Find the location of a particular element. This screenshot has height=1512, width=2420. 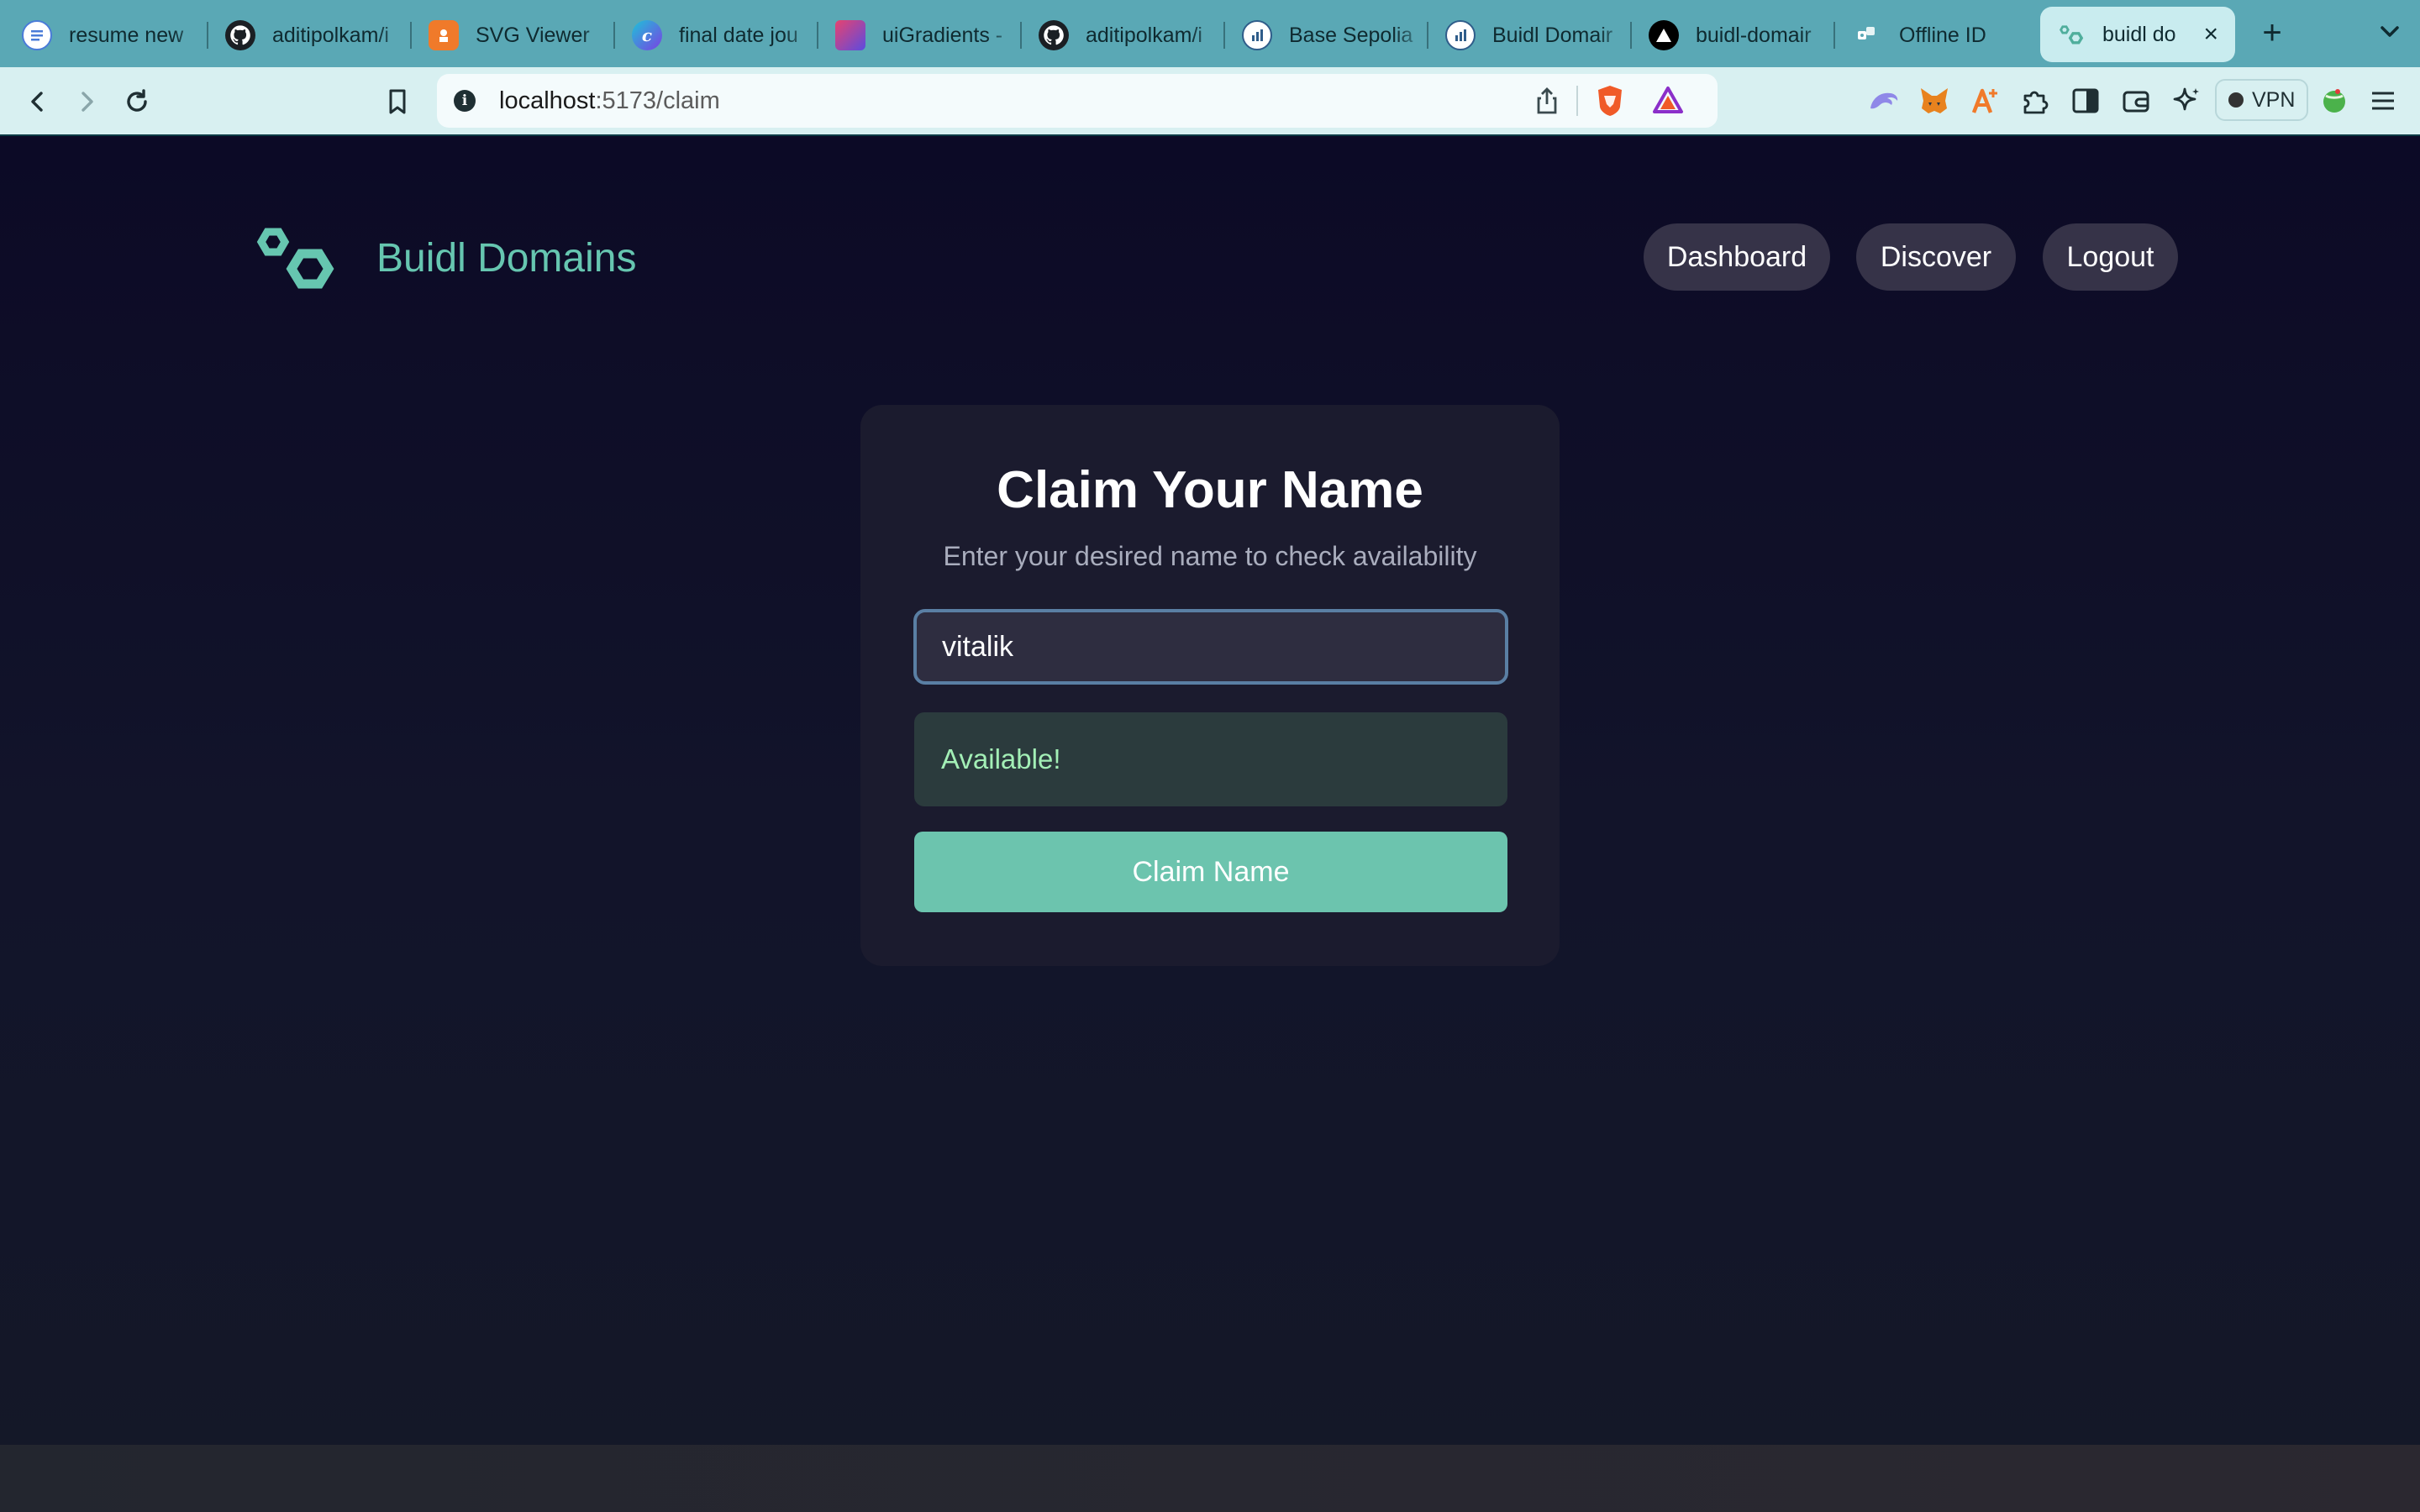

browser-tab: c final date jou is located at coordinates (718, 35).